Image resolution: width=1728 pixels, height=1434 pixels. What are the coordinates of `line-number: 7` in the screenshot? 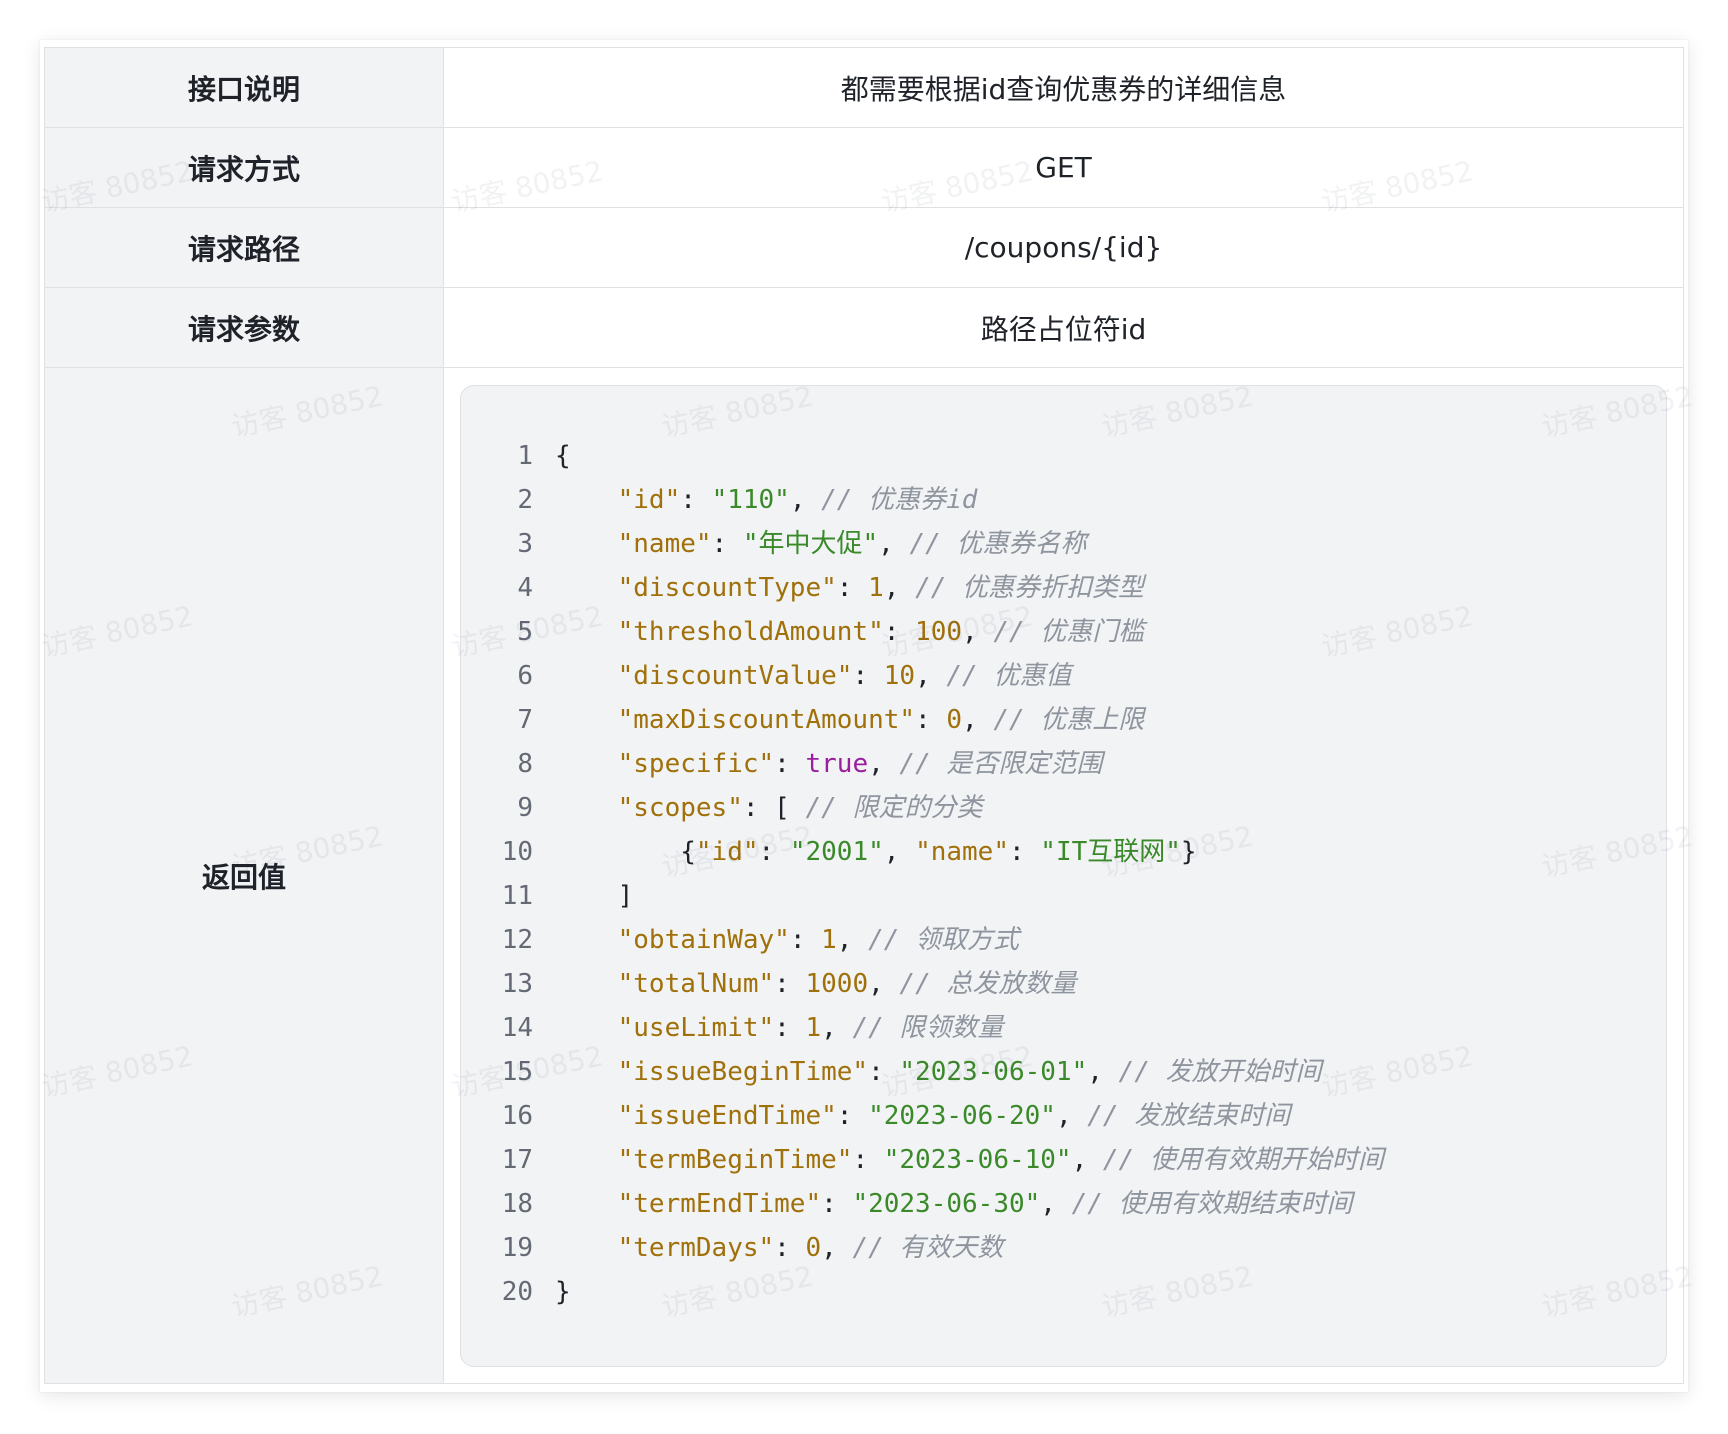 It's located at (525, 719).